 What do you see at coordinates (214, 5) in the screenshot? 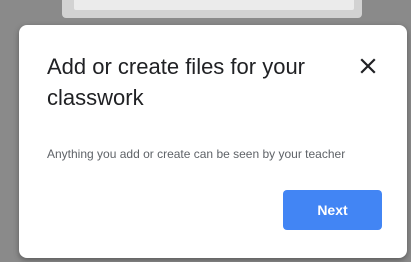
I see `background-card-inner` at bounding box center [214, 5].